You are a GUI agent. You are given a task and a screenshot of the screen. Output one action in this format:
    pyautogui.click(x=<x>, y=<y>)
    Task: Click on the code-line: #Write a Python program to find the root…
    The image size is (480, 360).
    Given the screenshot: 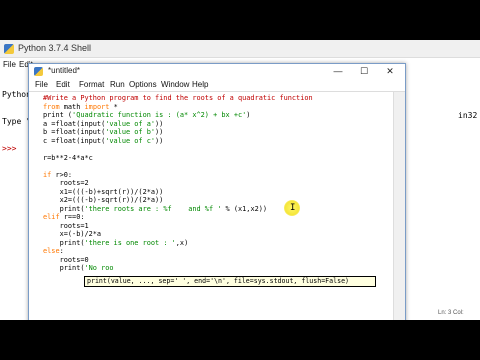 What is the action you would take?
    pyautogui.click(x=213, y=98)
    